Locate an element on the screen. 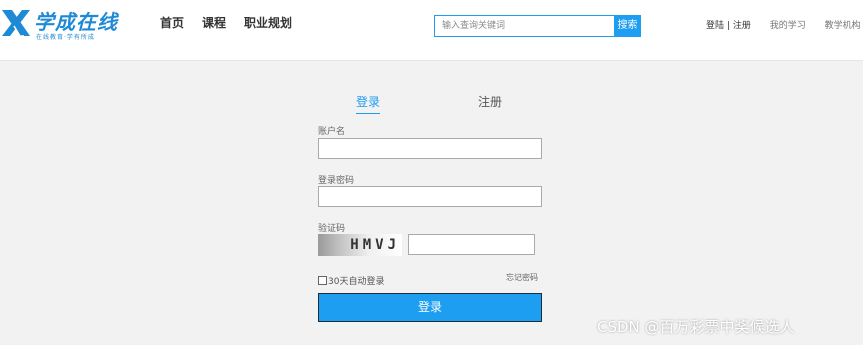  captcha-image: HMVJ is located at coordinates (360, 245).